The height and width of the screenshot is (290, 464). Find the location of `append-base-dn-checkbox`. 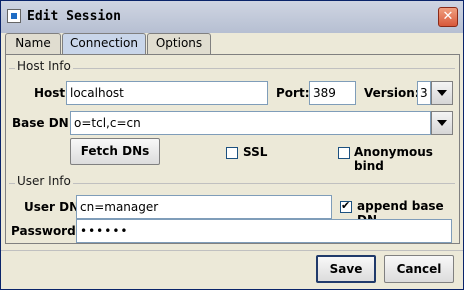

append-base-dn-checkbox is located at coordinates (346, 206).